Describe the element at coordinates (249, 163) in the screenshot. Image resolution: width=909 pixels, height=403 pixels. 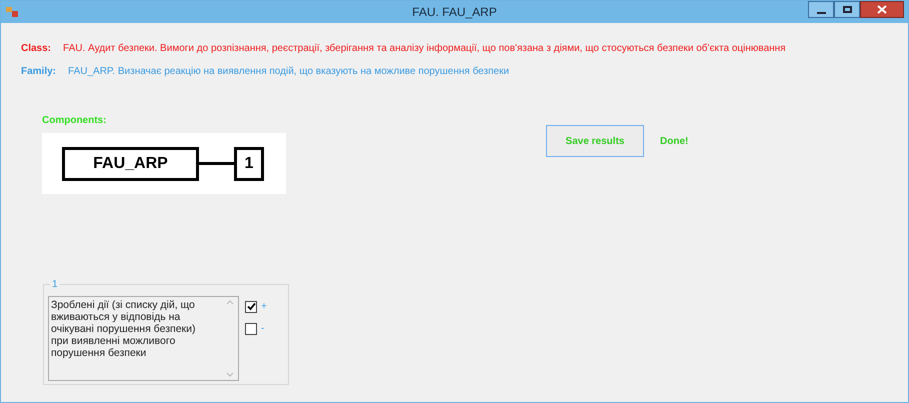
I see `count-node: 1` at that location.